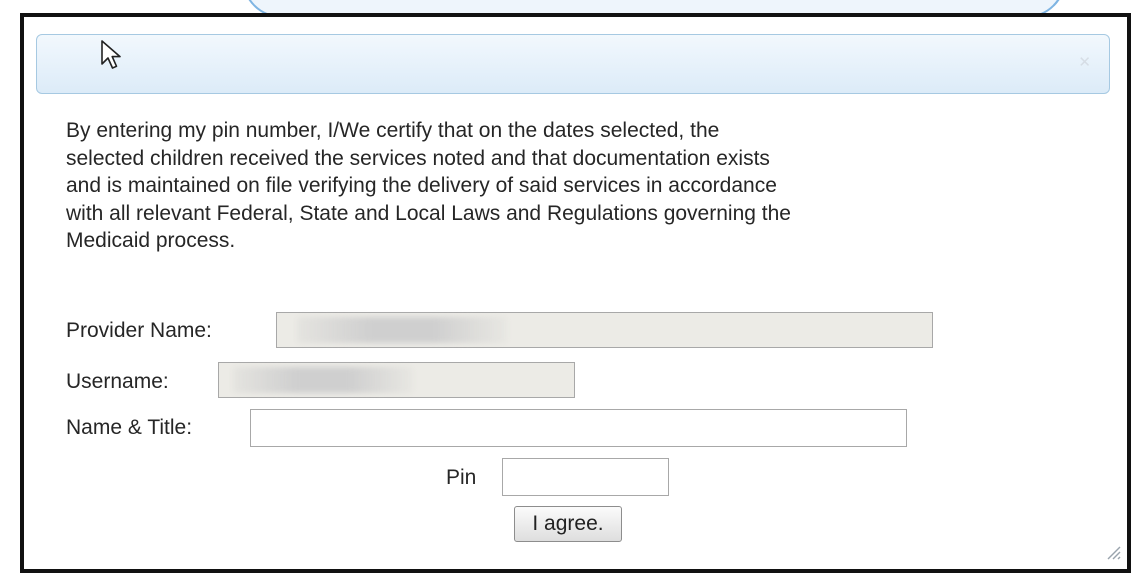  Describe the element at coordinates (461, 477) in the screenshot. I see `pin-label: Pin` at that location.